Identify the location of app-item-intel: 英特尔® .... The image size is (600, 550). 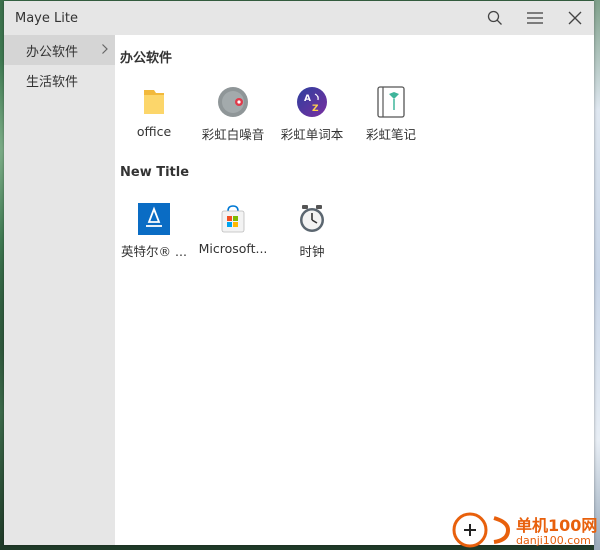
(154, 234).